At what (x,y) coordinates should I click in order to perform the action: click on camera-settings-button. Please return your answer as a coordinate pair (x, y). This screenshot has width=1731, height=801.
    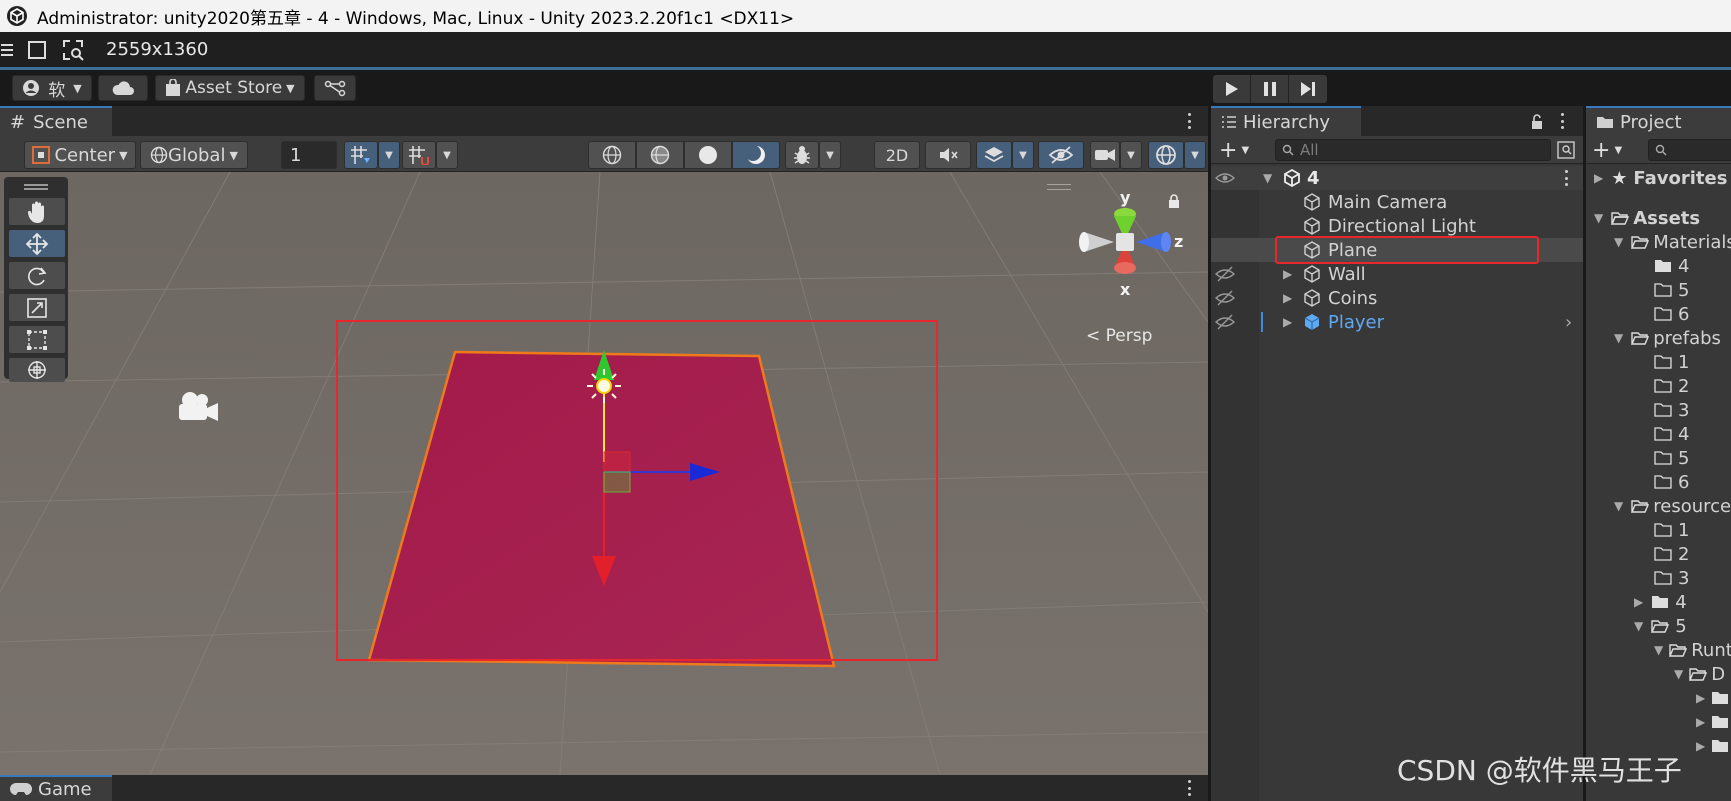
    Looking at the image, I should click on (1105, 155).